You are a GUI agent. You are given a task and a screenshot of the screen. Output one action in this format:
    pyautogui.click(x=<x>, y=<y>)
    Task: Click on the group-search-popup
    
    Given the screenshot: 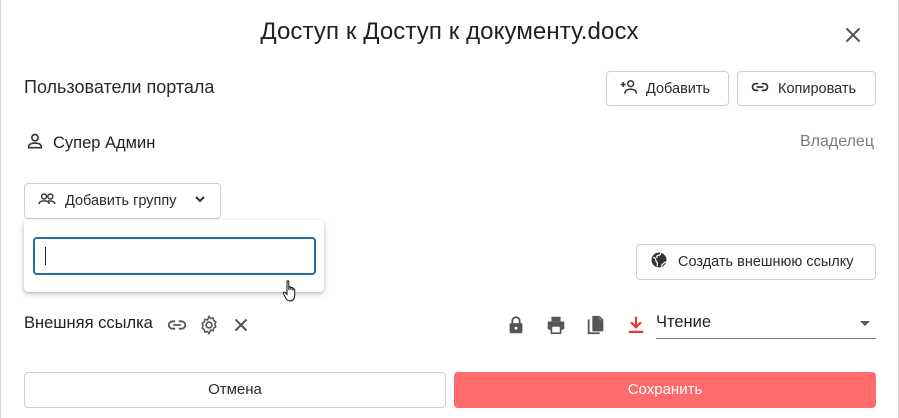 What is the action you would take?
    pyautogui.click(x=174, y=256)
    